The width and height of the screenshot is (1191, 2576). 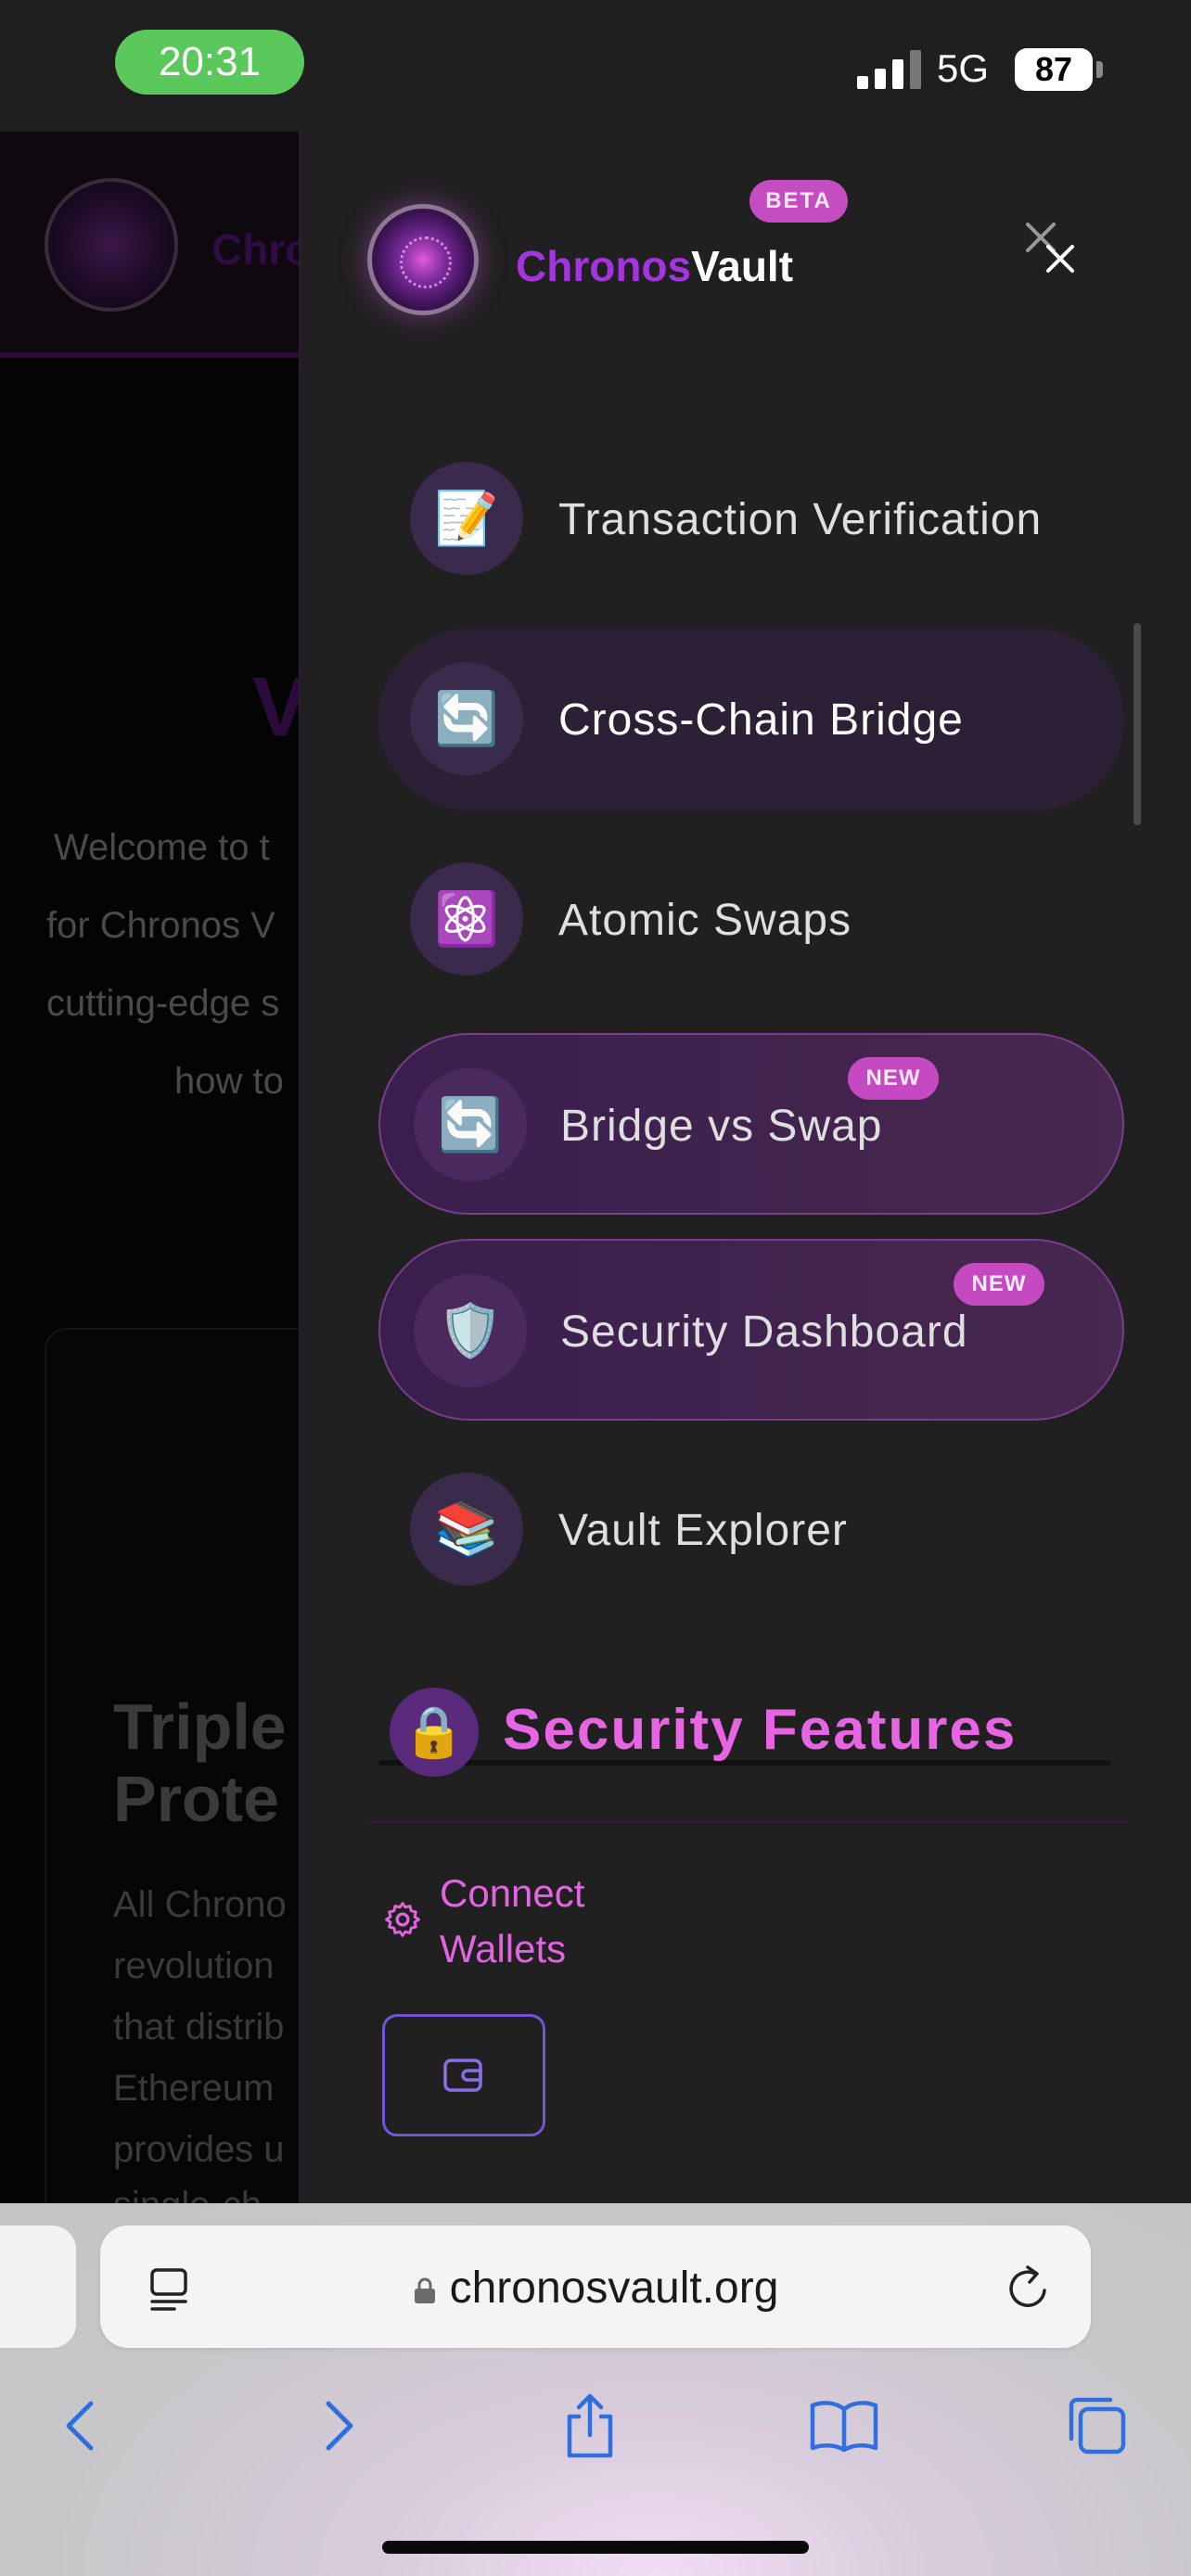 I want to click on nav-item-label: Atomic Swaps, so click(x=705, y=920).